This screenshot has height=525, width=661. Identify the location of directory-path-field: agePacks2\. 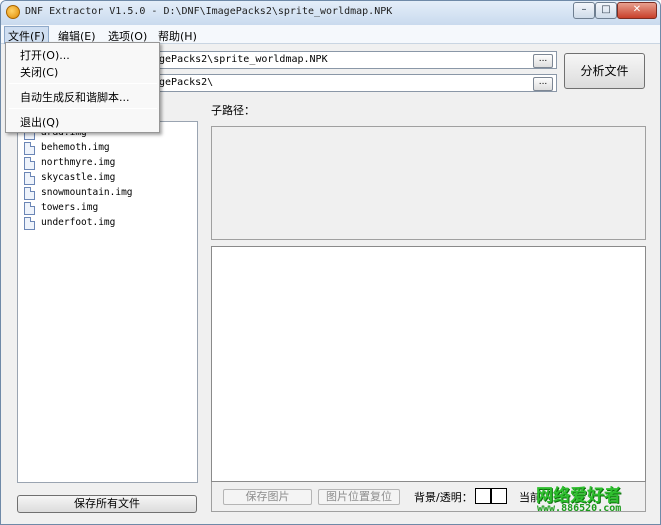
(353, 83).